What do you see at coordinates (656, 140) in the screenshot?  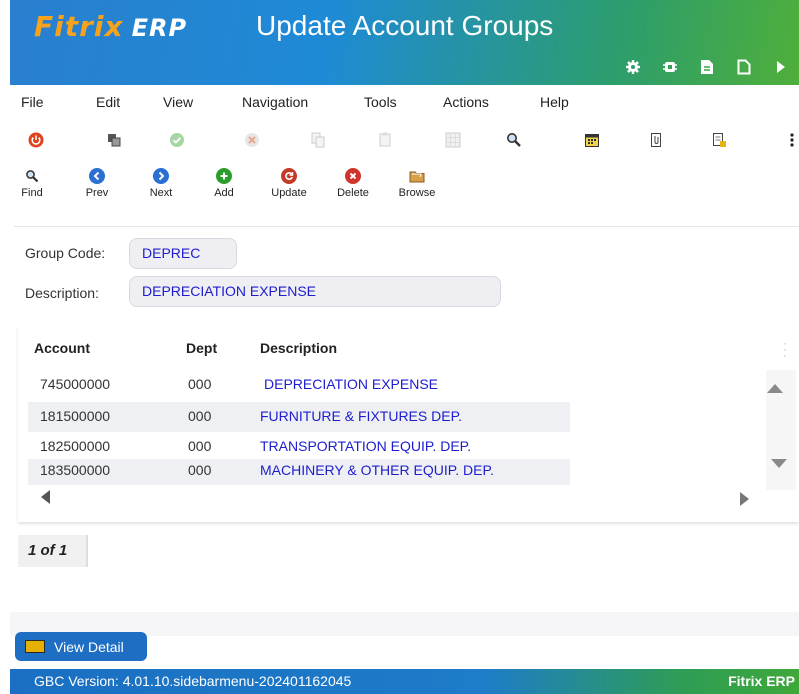 I see `attach-icon` at bounding box center [656, 140].